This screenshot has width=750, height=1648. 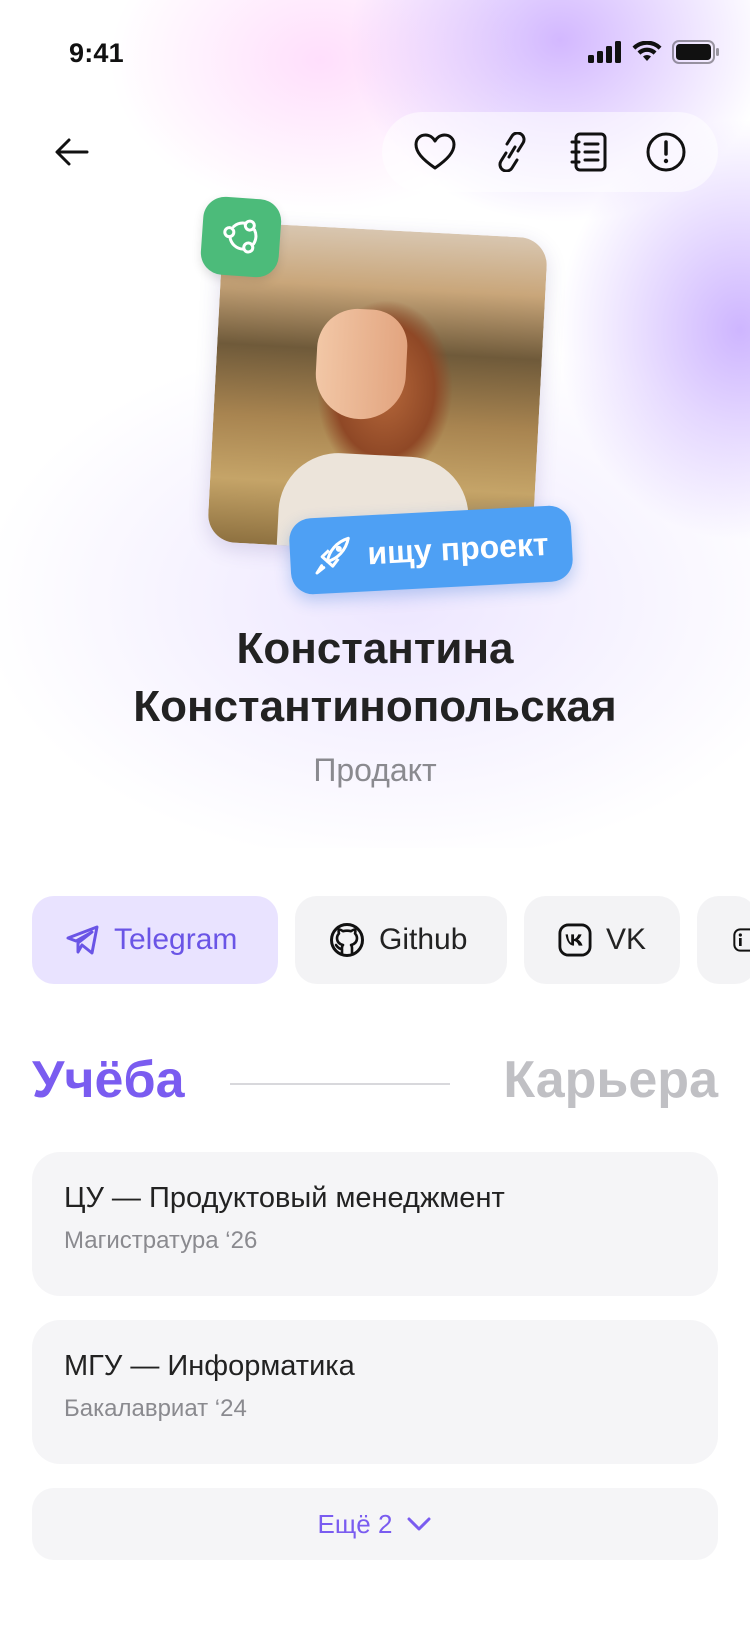 I want to click on status-badge-label: ищу проект, so click(x=458, y=548).